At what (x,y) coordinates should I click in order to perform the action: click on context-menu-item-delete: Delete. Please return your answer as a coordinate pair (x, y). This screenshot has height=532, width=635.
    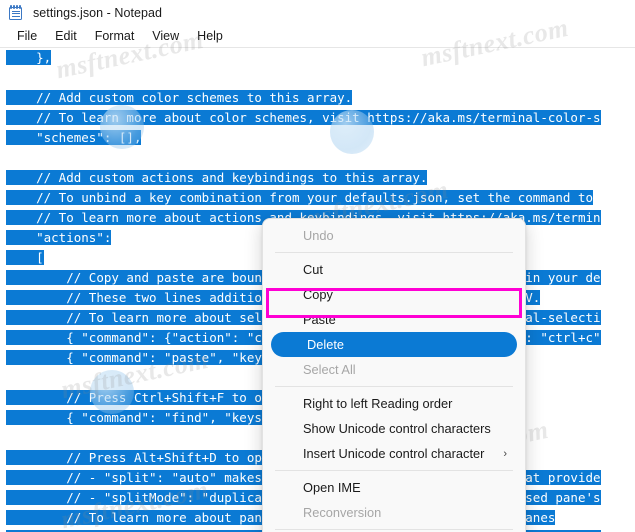
    Looking at the image, I should click on (394, 344).